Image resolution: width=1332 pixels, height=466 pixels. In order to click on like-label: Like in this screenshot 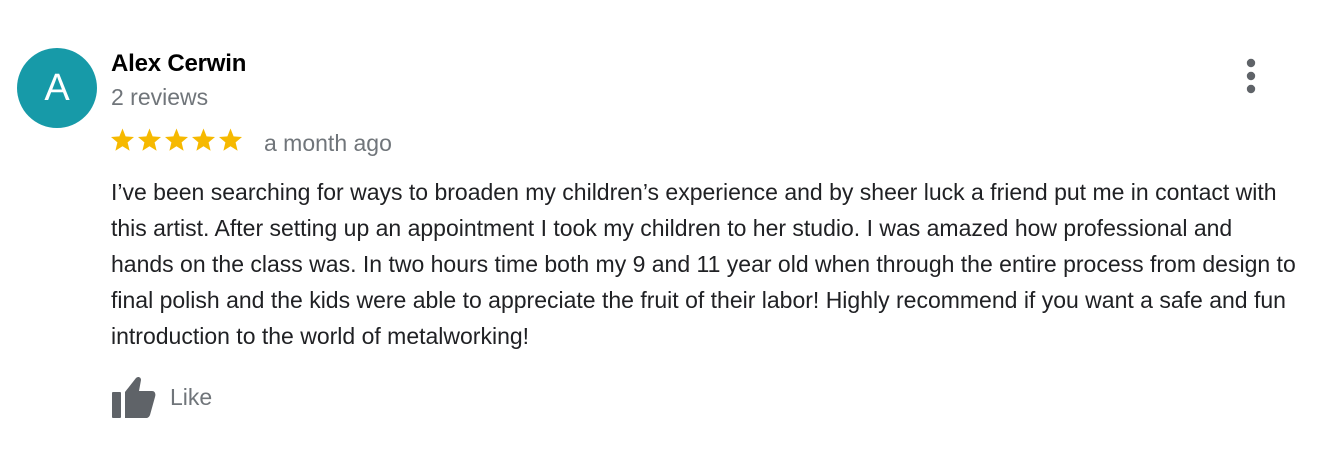, I will do `click(191, 396)`.